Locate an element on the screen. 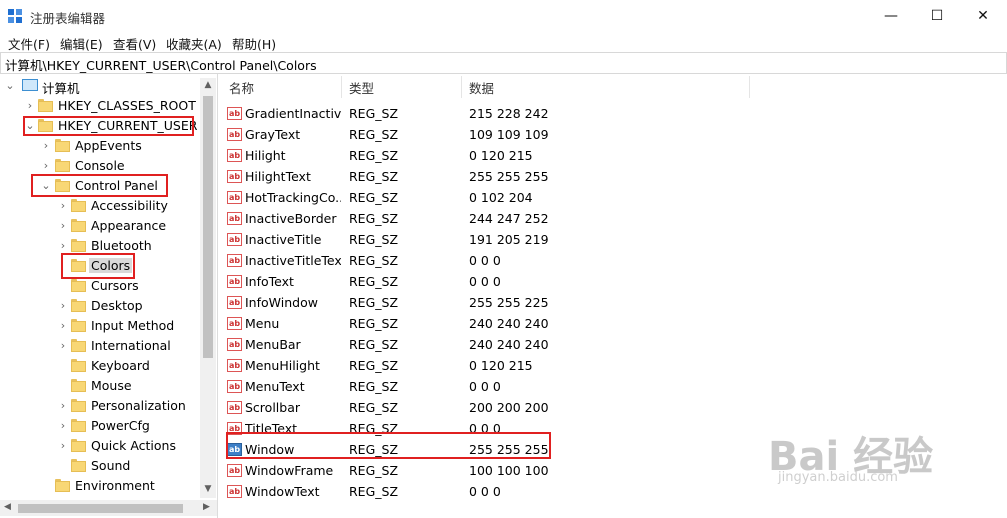 This screenshot has height=518, width=1007. scroll-down-icon: ▼ is located at coordinates (208, 489).